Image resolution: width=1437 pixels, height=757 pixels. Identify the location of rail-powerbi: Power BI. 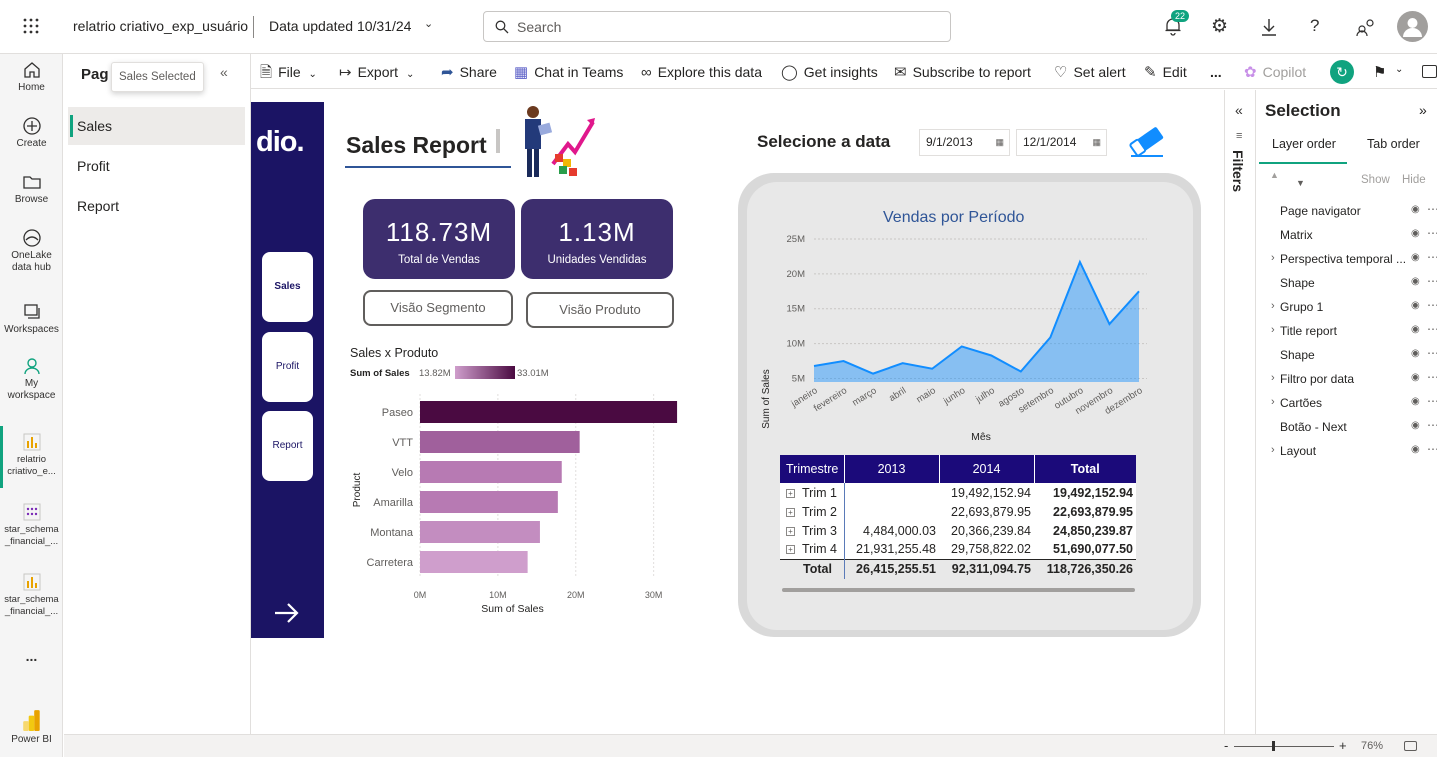
(31, 727).